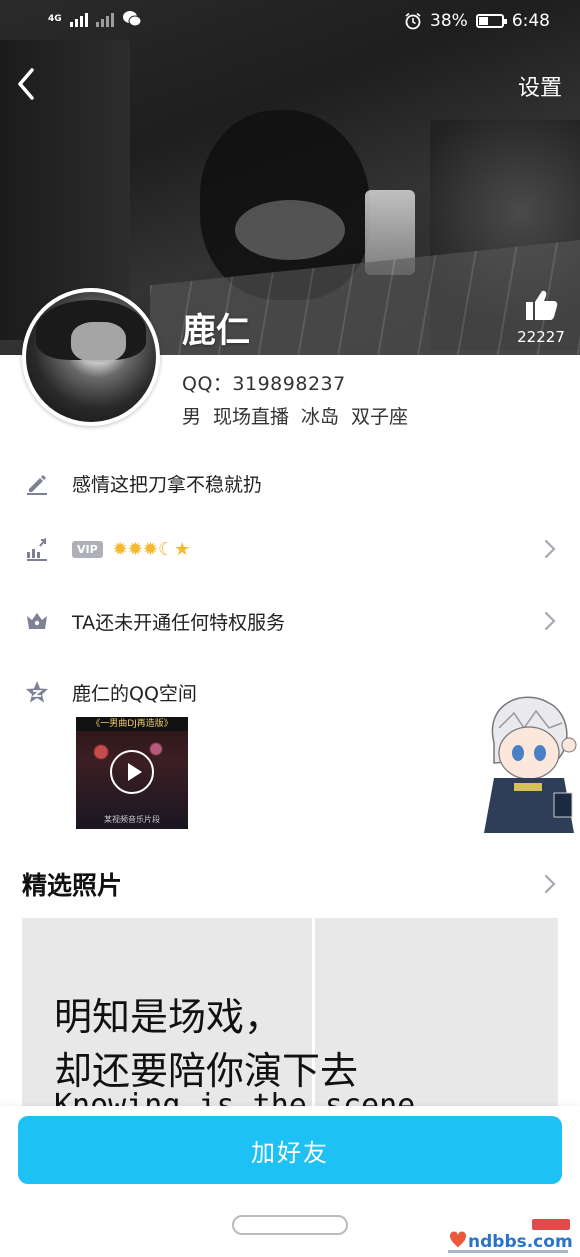 Image resolution: width=580 pixels, height=1257 pixels. I want to click on add-friend-button: 加好友, so click(290, 1150).